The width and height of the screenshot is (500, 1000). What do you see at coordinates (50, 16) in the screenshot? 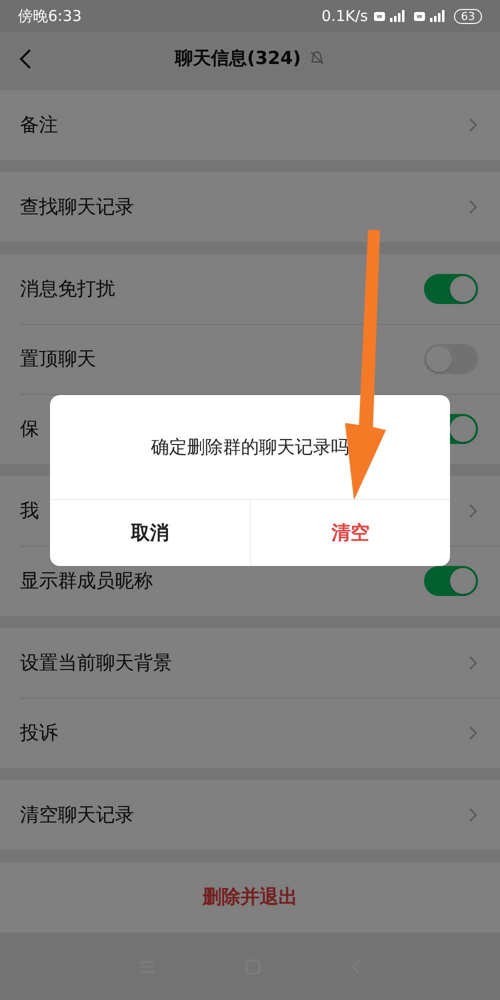
I see `status-time: 傍晚6:33` at bounding box center [50, 16].